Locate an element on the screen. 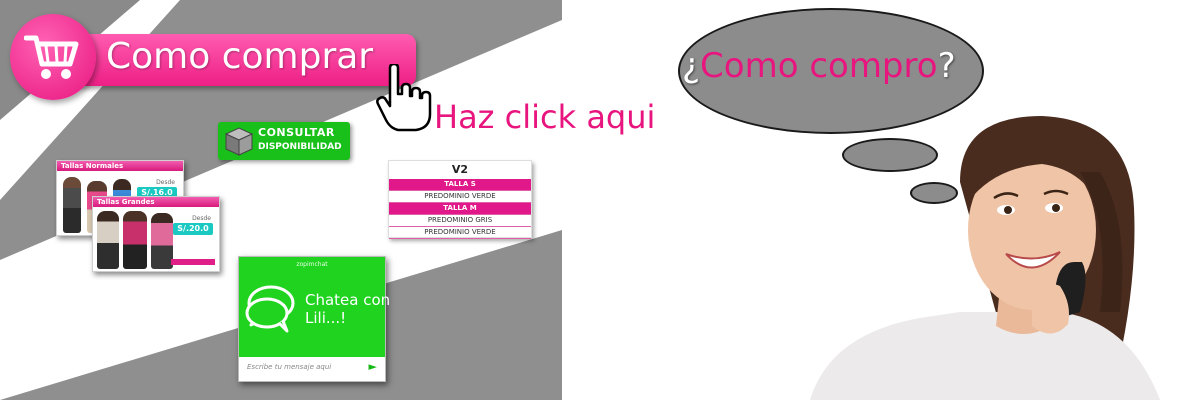  tallas-grandes-card: Tallas Grandes Desde S/.20.0 is located at coordinates (156, 234).